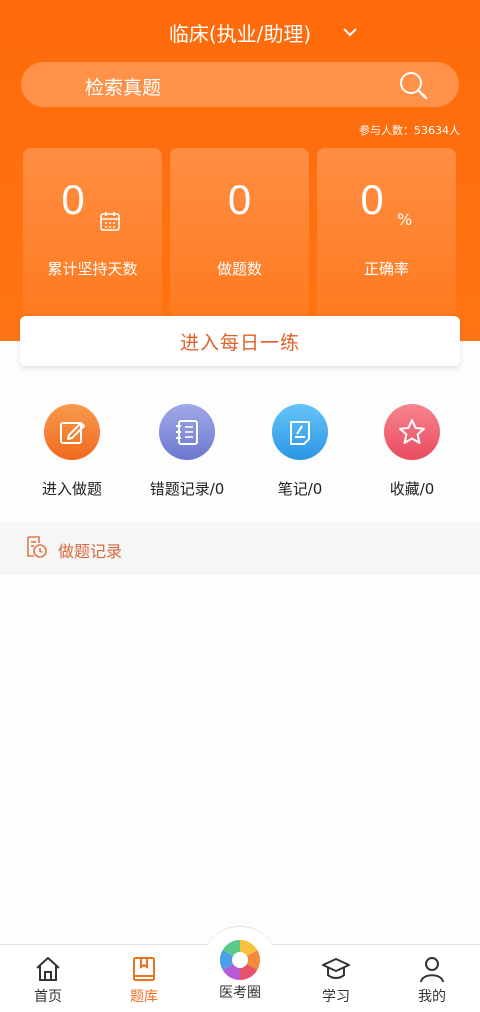 Image resolution: width=480 pixels, height=1012 pixels. I want to click on note-icon, so click(300, 432).